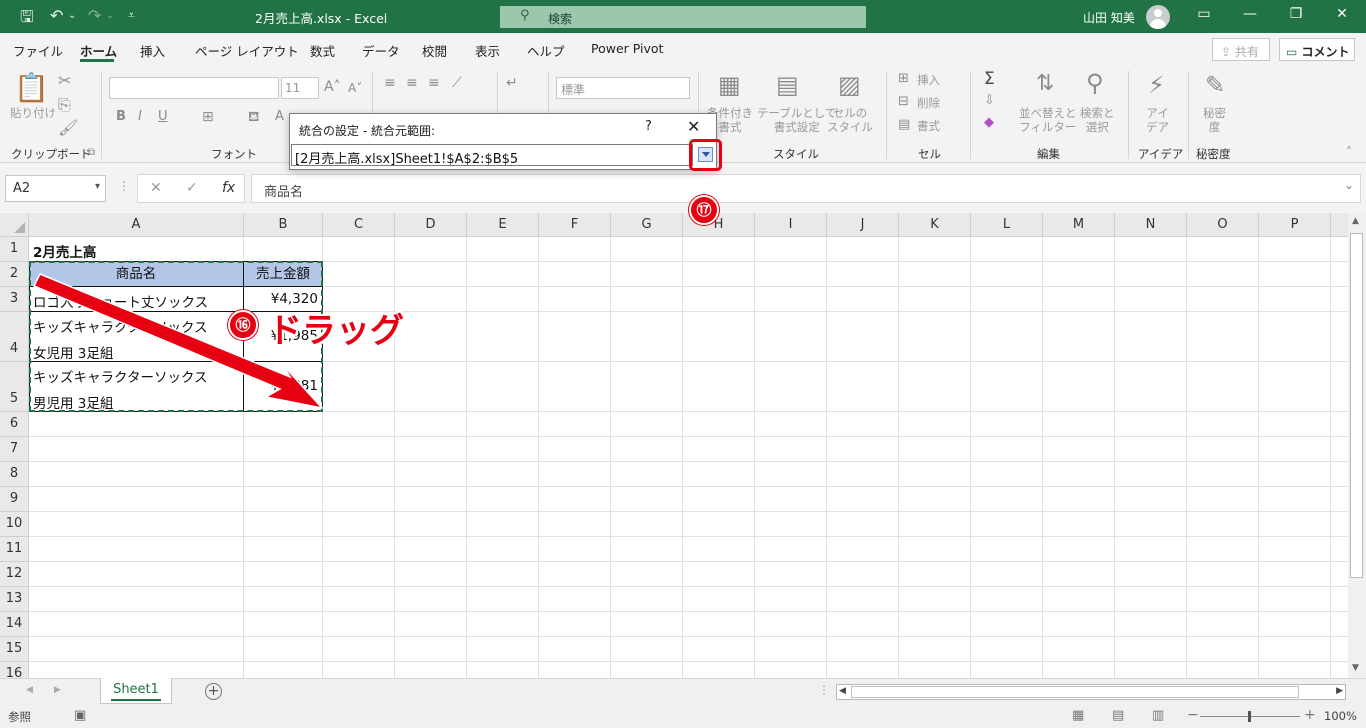 This screenshot has height=728, width=1366. What do you see at coordinates (178, 341) in the screenshot?
I see `drag-arrow-icon` at bounding box center [178, 341].